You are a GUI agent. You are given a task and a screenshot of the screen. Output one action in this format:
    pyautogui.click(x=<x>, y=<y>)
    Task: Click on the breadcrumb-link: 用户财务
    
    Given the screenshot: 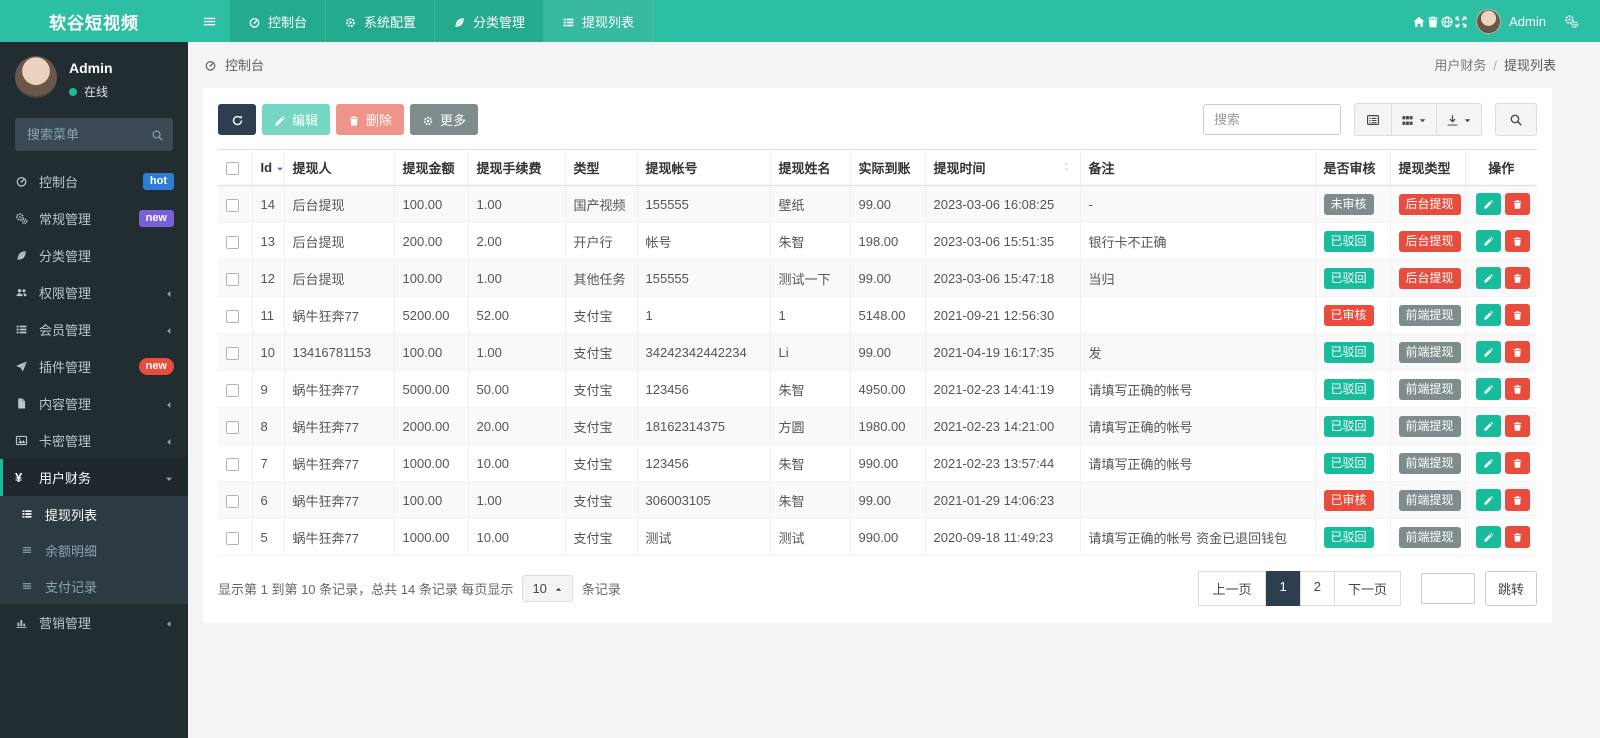 What is the action you would take?
    pyautogui.click(x=1460, y=65)
    